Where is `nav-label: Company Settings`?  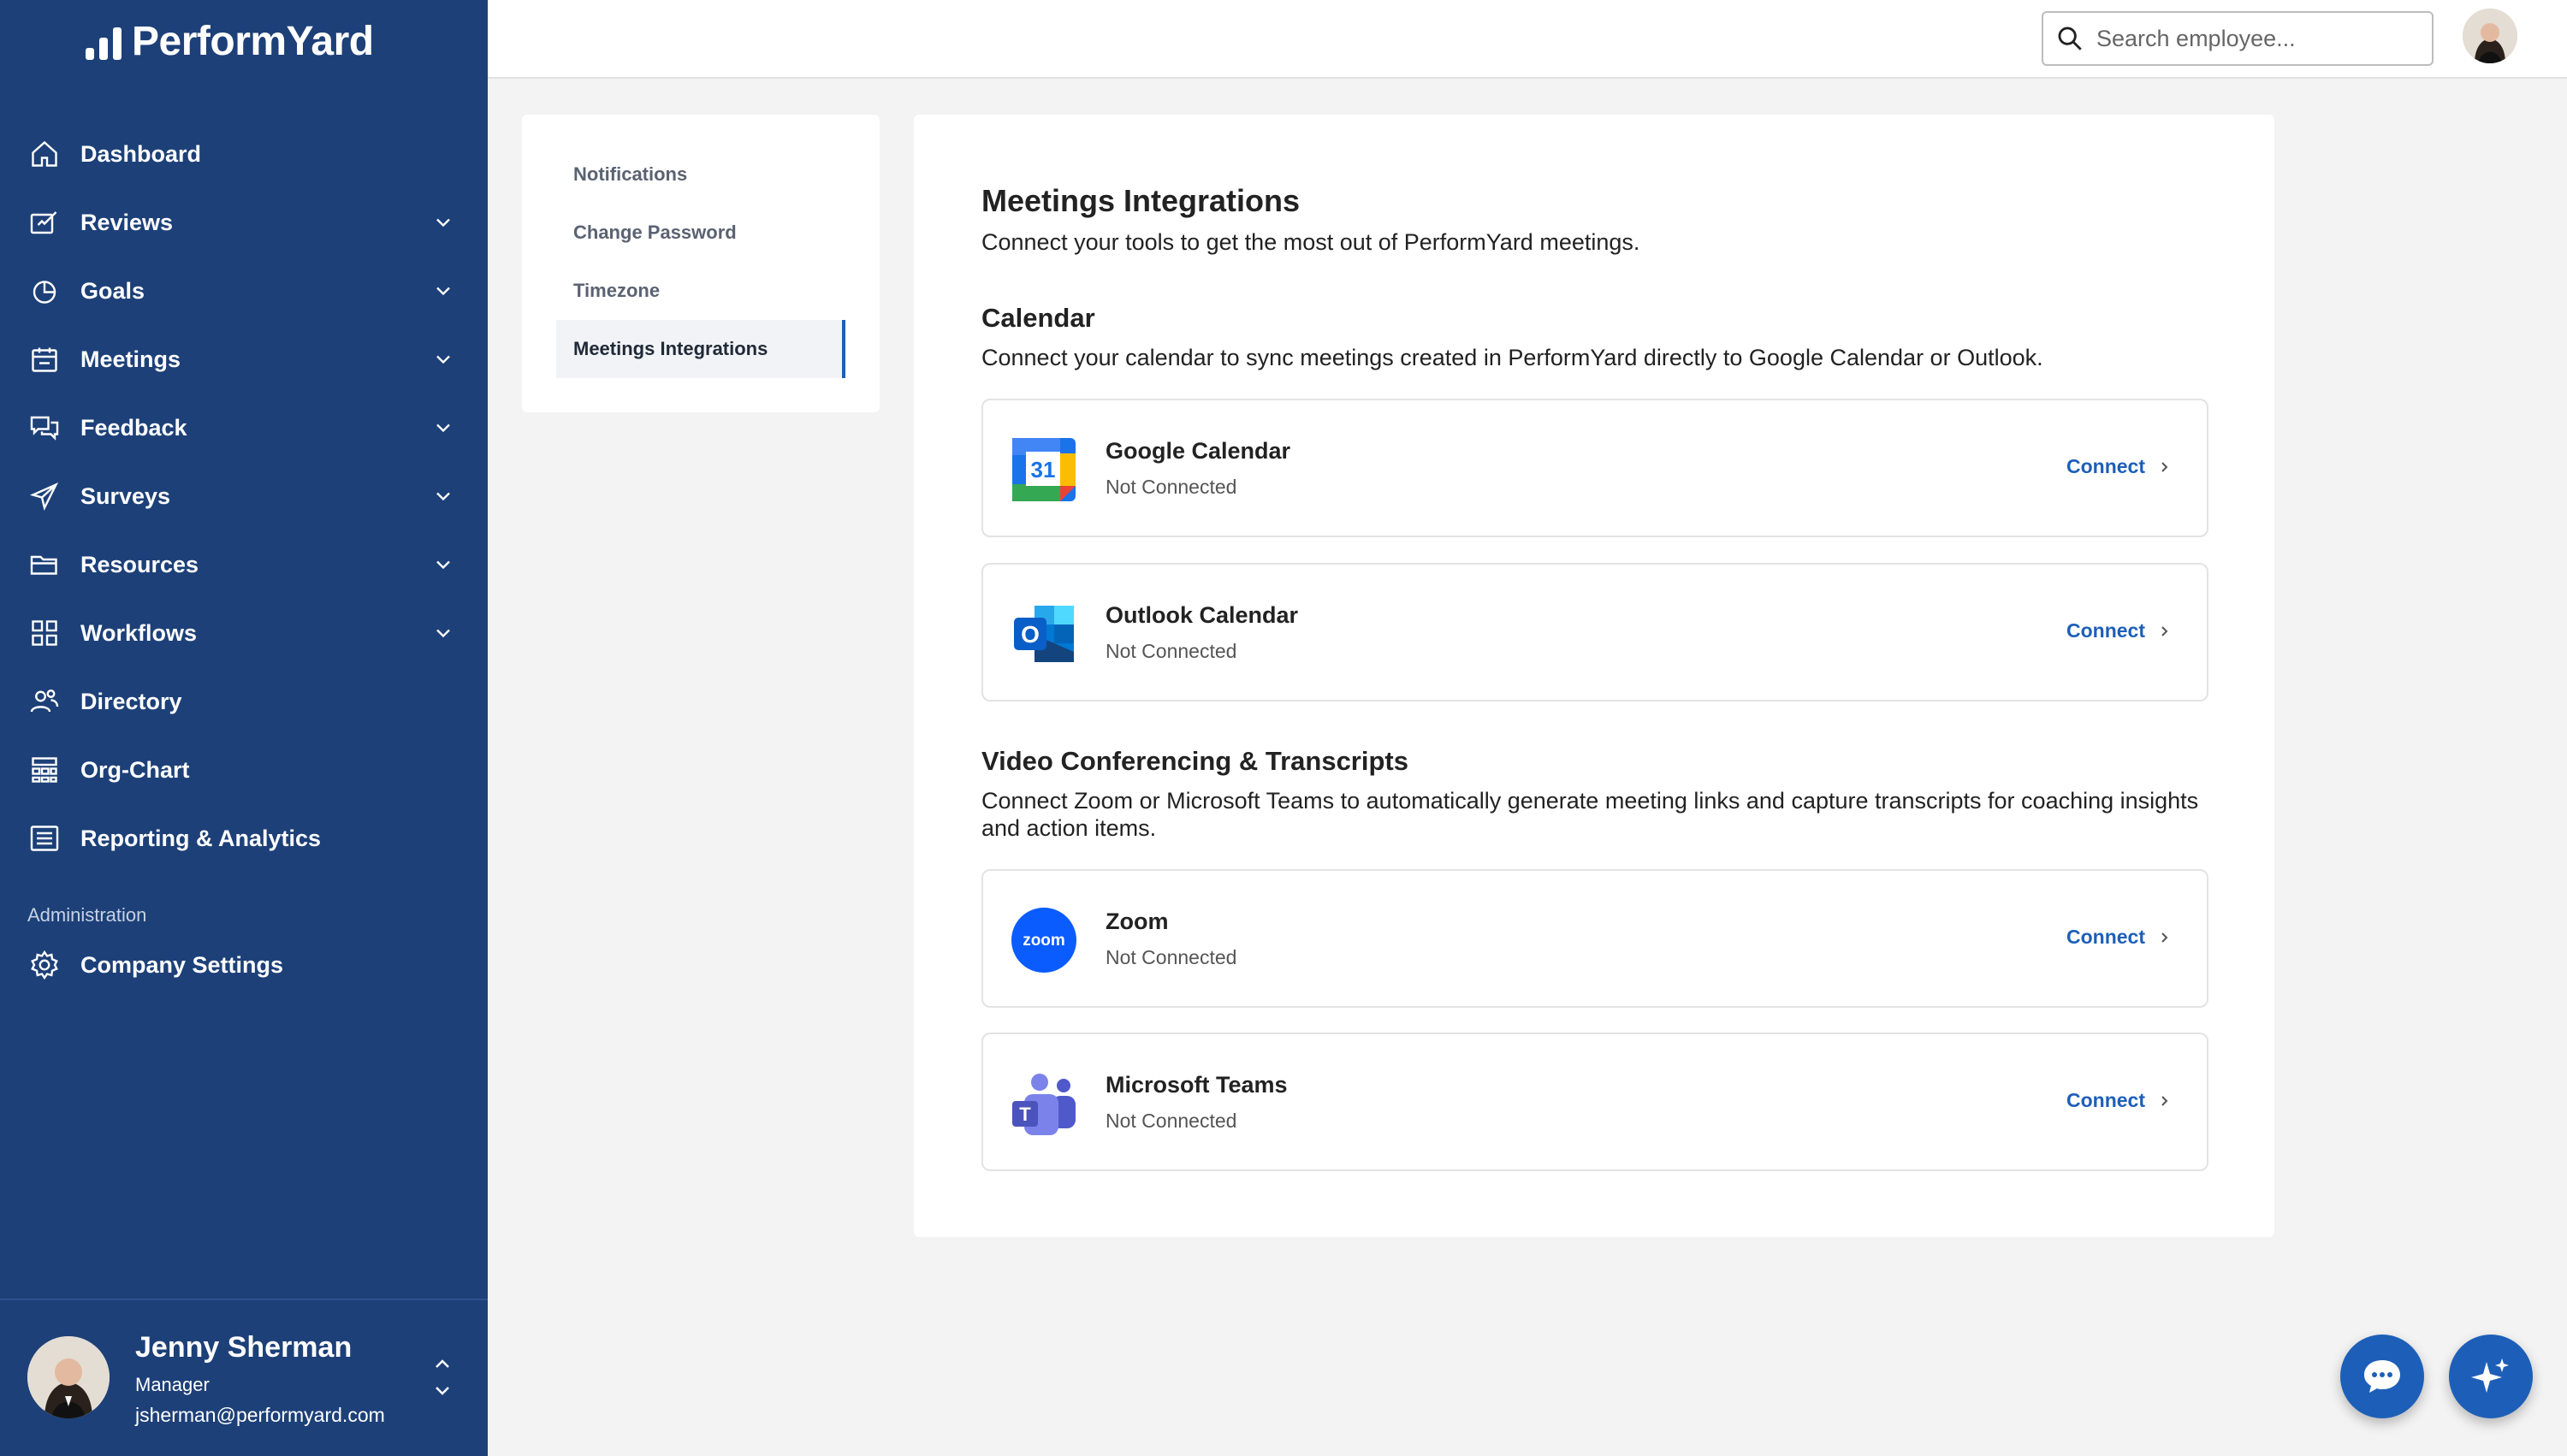 nav-label: Company Settings is located at coordinates (182, 965).